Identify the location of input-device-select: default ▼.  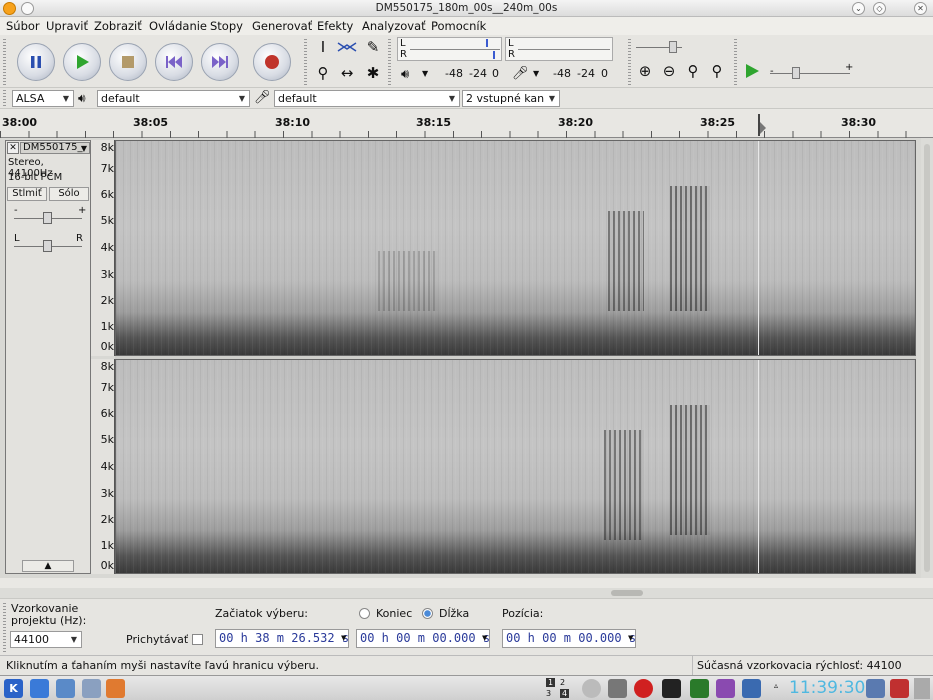
(367, 98).